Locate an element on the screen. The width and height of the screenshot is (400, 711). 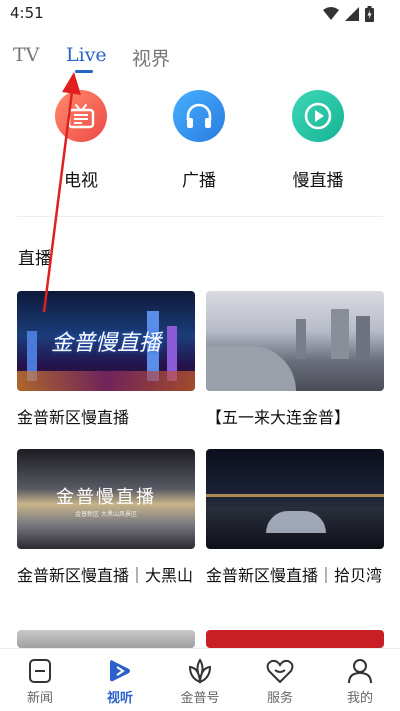
nav-label: 服务 is located at coordinates (279, 698).